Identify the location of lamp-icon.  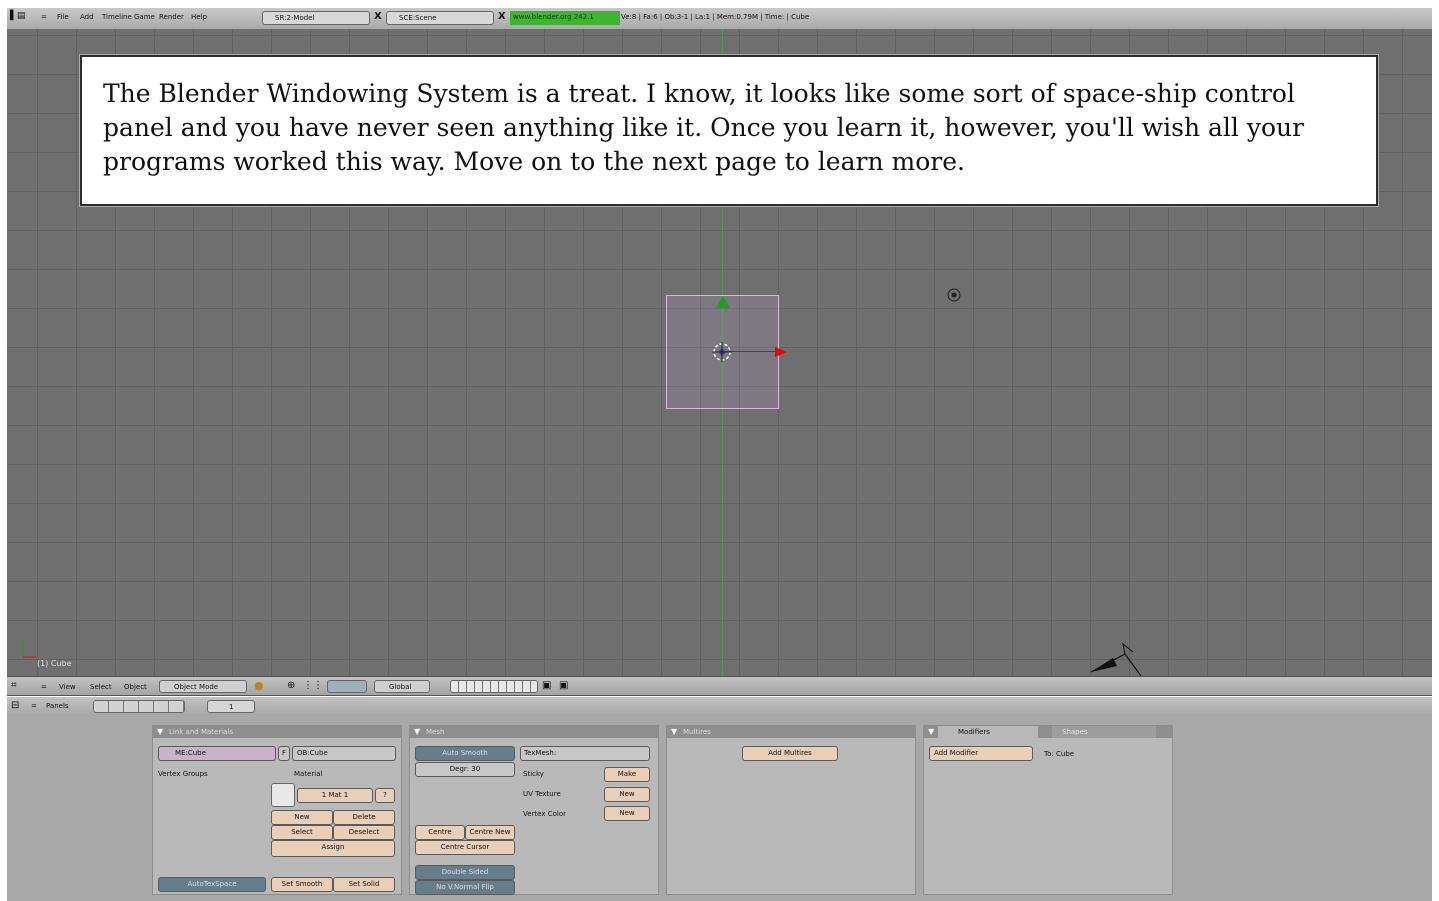
(954, 295).